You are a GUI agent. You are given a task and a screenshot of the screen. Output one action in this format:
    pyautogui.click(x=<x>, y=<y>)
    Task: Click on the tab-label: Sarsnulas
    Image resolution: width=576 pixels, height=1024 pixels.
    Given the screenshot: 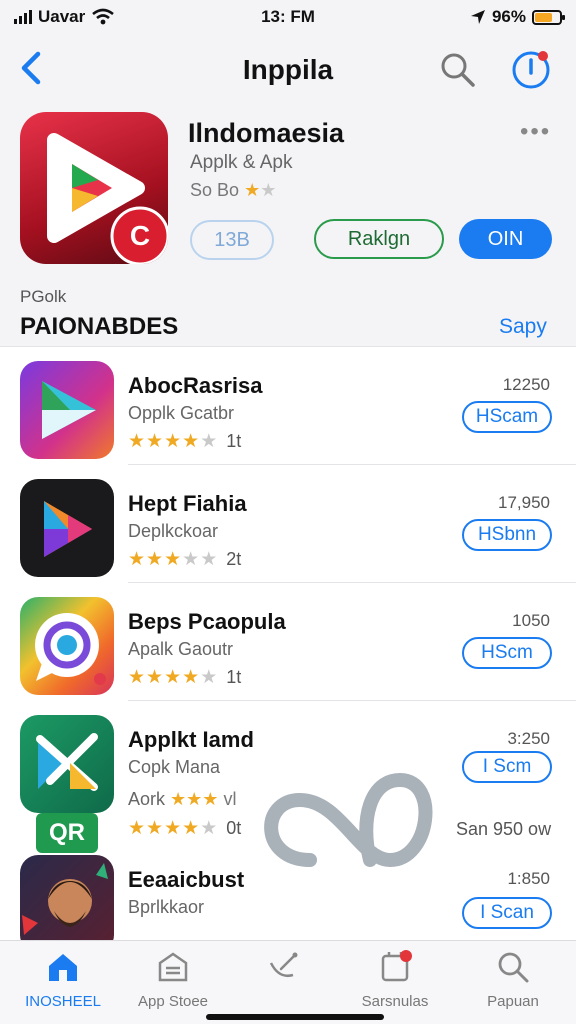 What is the action you would take?
    pyautogui.click(x=395, y=1001)
    